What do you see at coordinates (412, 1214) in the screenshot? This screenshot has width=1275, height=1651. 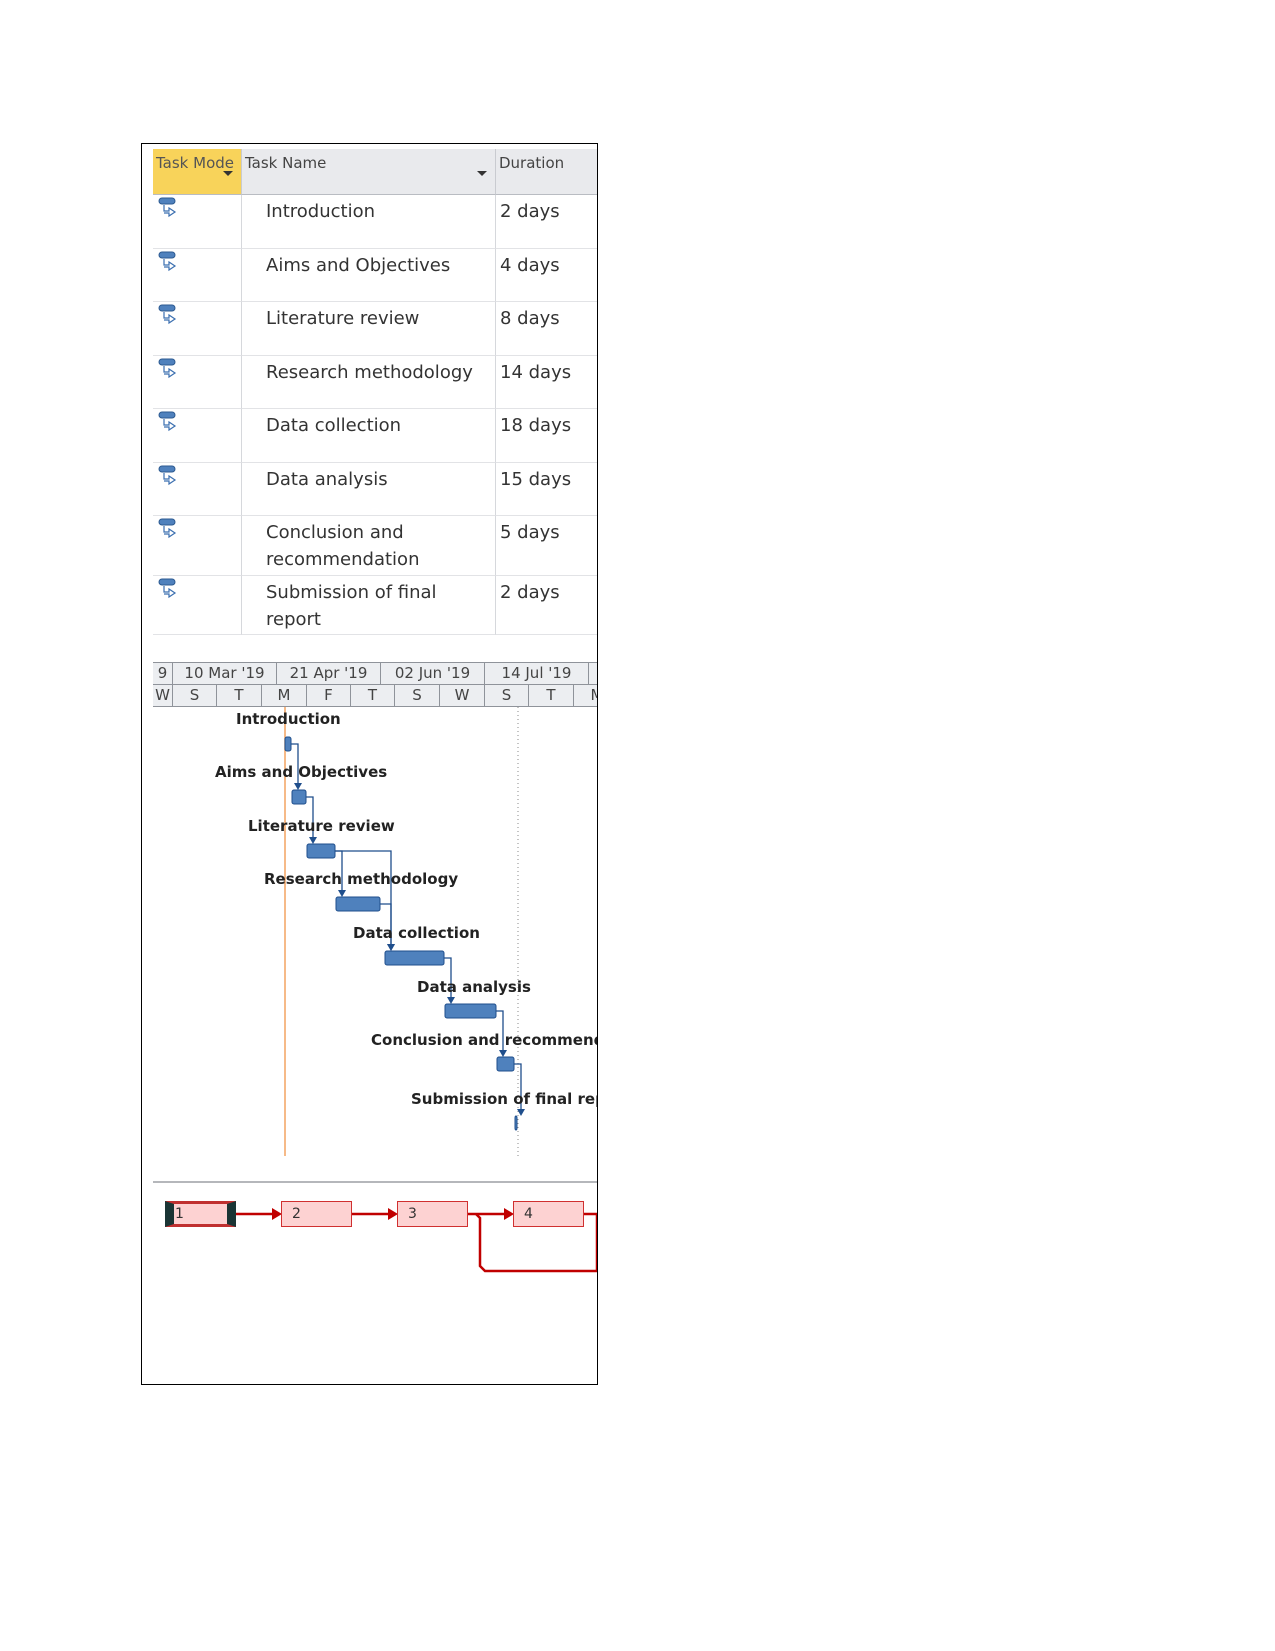 I see `node-id: 3` at bounding box center [412, 1214].